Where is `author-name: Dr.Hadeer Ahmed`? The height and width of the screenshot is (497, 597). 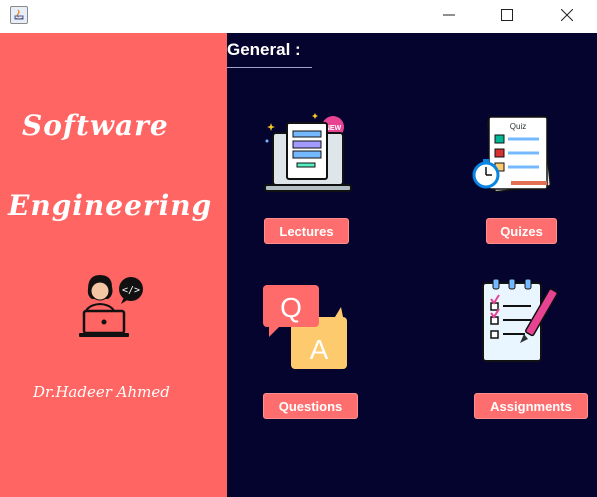
author-name: Dr.Hadeer Ahmed is located at coordinates (101, 392).